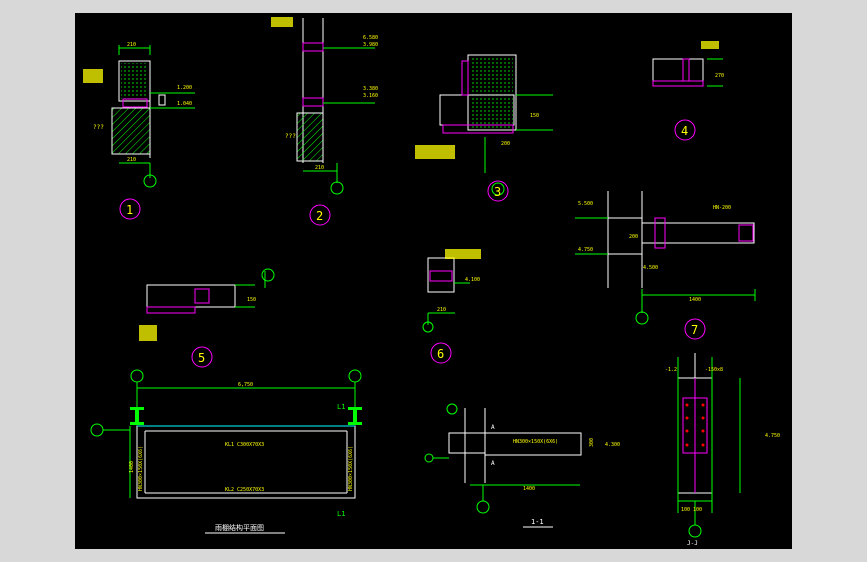 The image size is (867, 562). I want to click on plan-l1-bottom: L1, so click(341, 514).